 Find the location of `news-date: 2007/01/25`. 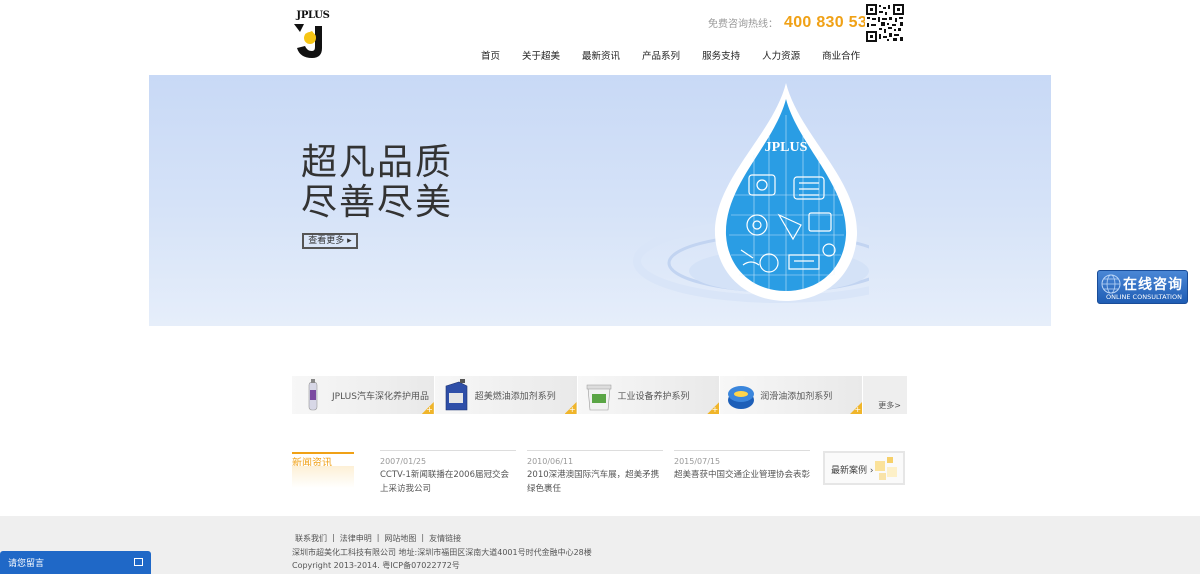

news-date: 2007/01/25 is located at coordinates (403, 461).